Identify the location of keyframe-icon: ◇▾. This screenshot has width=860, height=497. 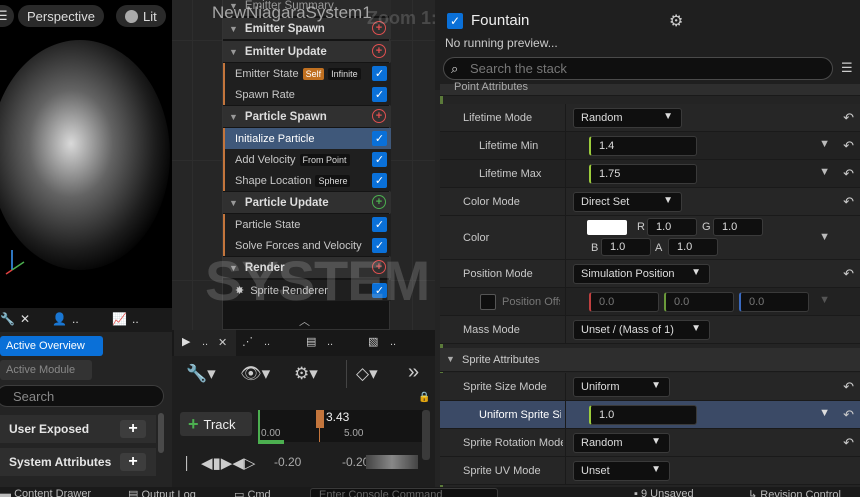
(367, 374).